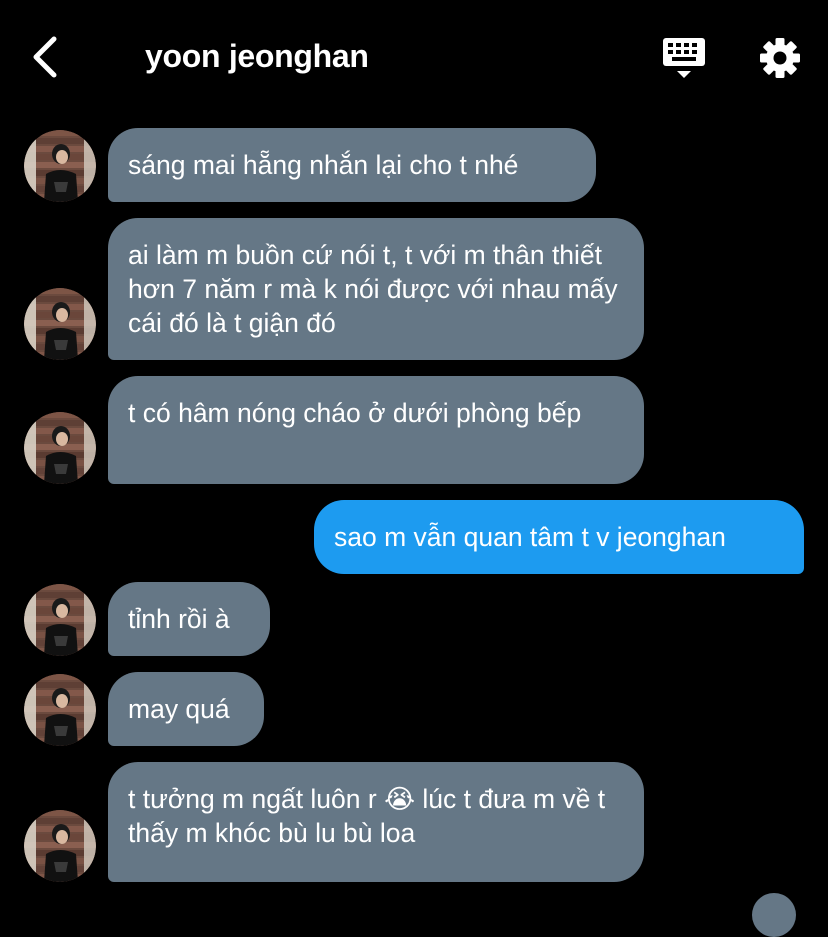 The image size is (828, 937). What do you see at coordinates (186, 709) in the screenshot?
I see `incoming-message: may quá` at bounding box center [186, 709].